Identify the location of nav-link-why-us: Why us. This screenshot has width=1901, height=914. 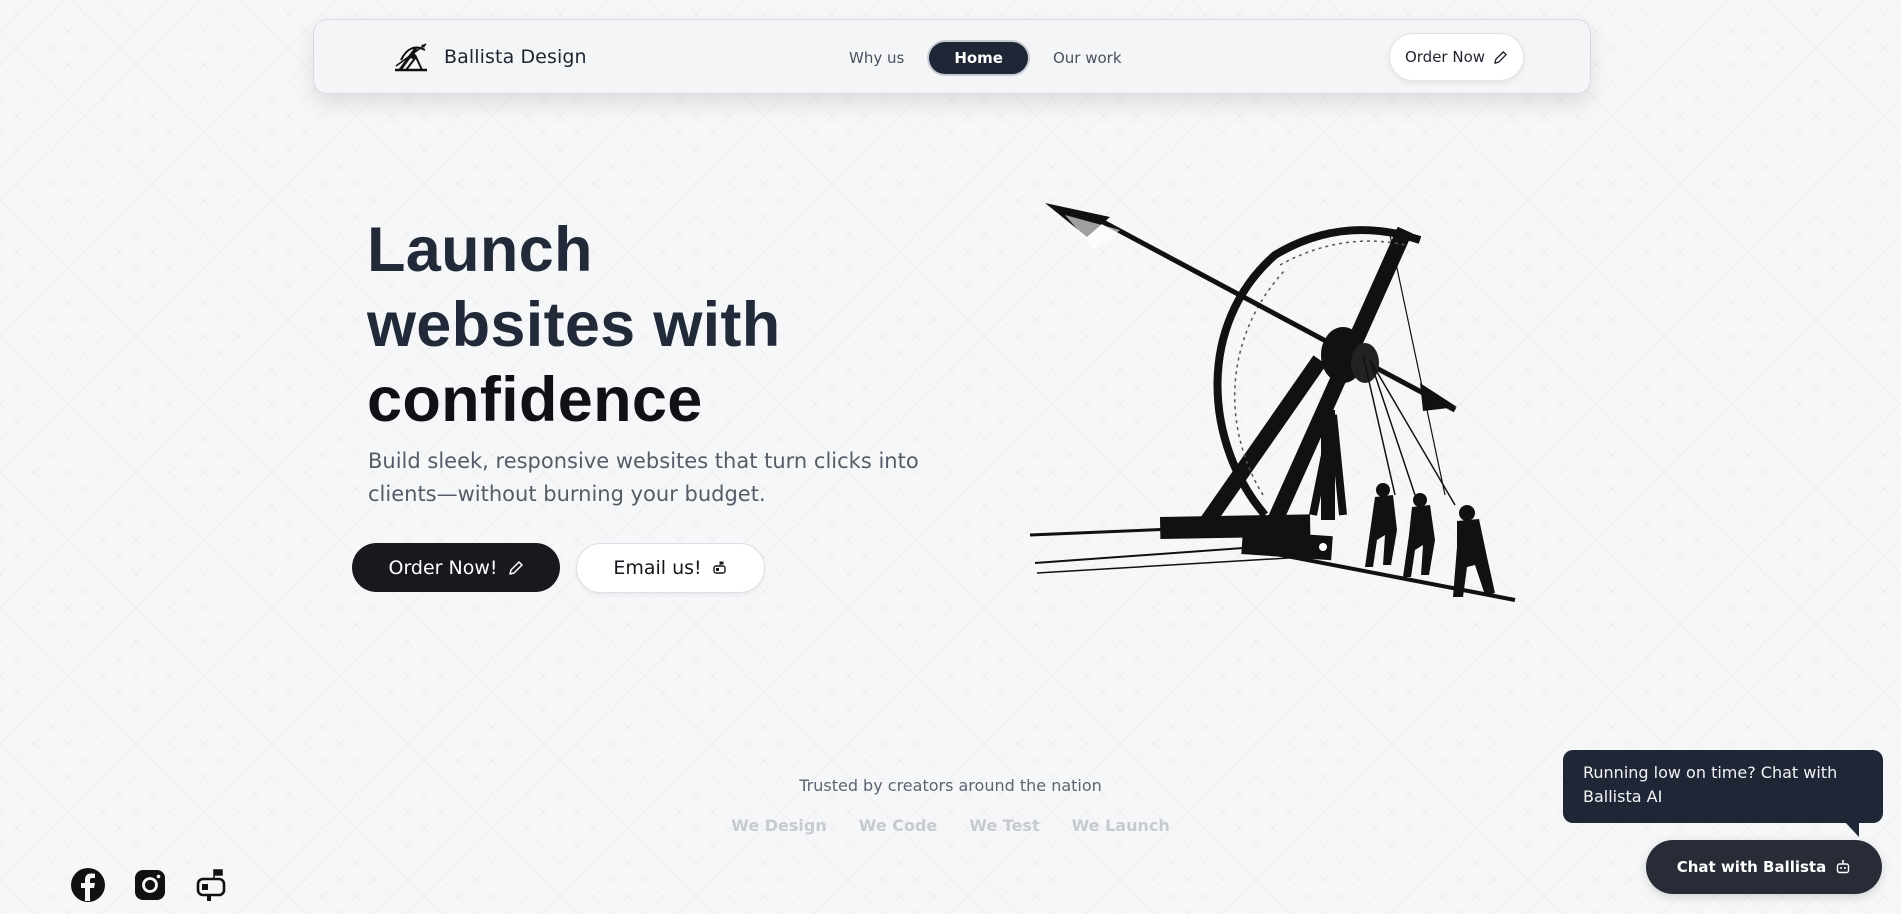
(876, 58).